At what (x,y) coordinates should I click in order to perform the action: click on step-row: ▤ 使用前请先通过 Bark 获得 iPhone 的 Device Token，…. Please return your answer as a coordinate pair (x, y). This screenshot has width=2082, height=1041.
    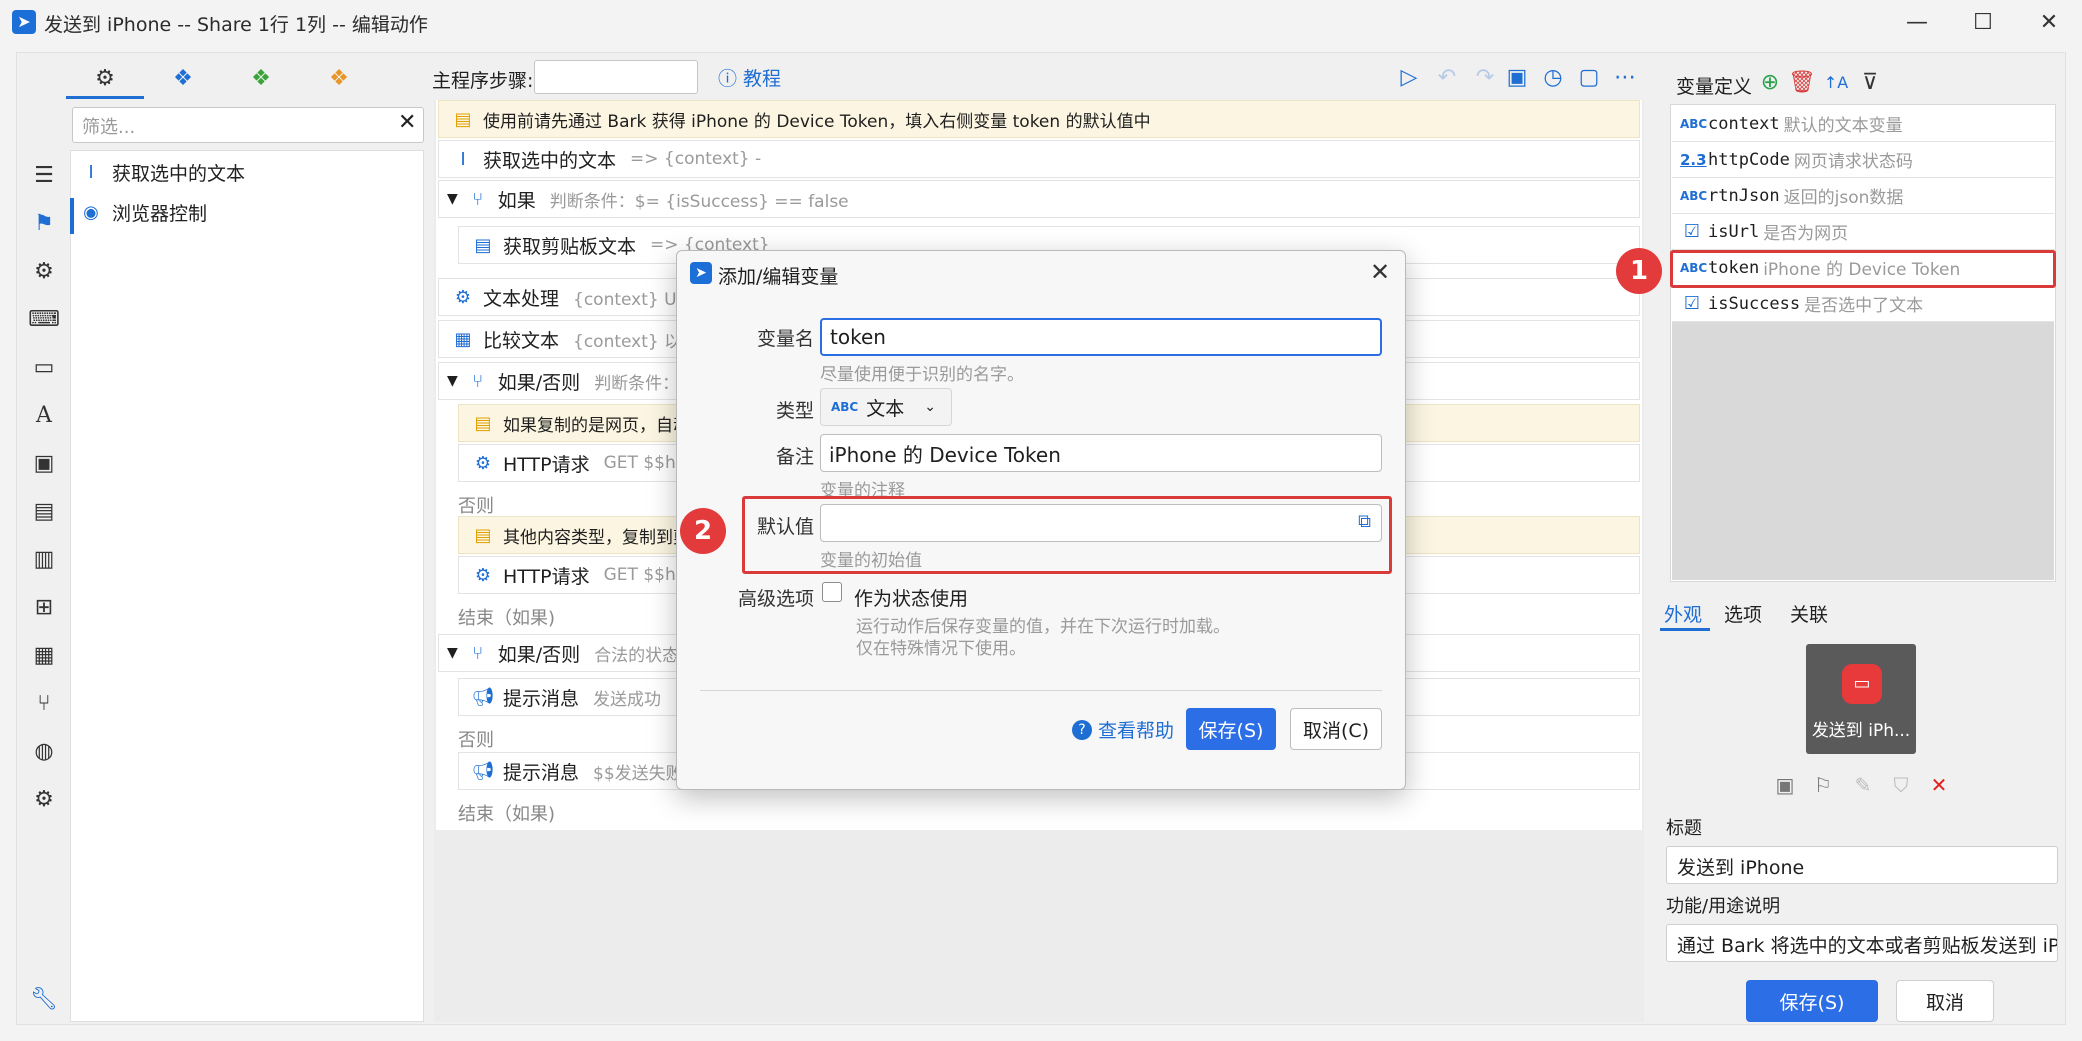
    Looking at the image, I should click on (1039, 119).